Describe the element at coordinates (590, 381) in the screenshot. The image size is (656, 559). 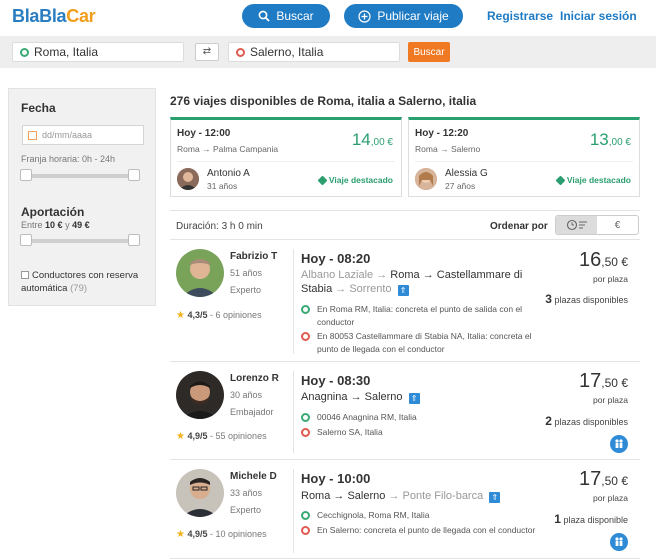
I see `price-int: 17` at that location.